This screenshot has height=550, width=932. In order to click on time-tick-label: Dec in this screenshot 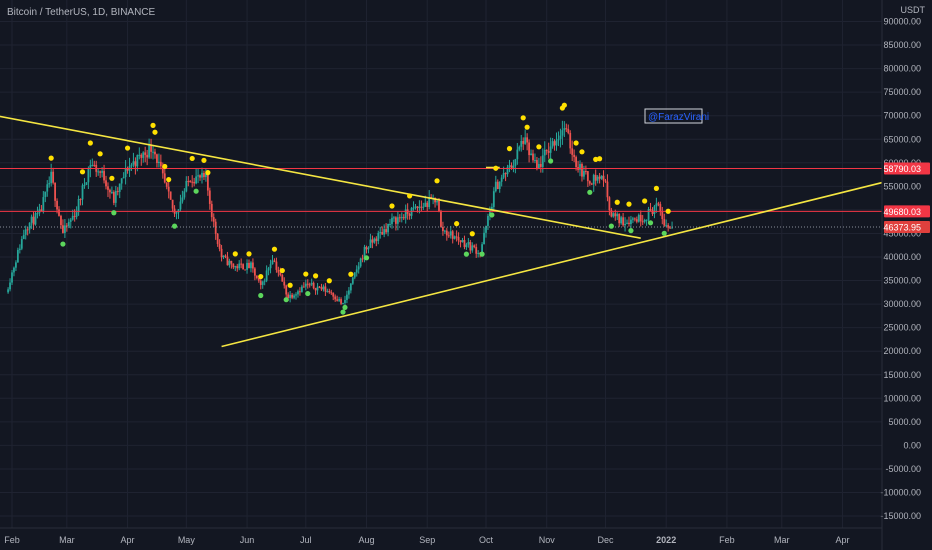, I will do `click(605, 540)`.